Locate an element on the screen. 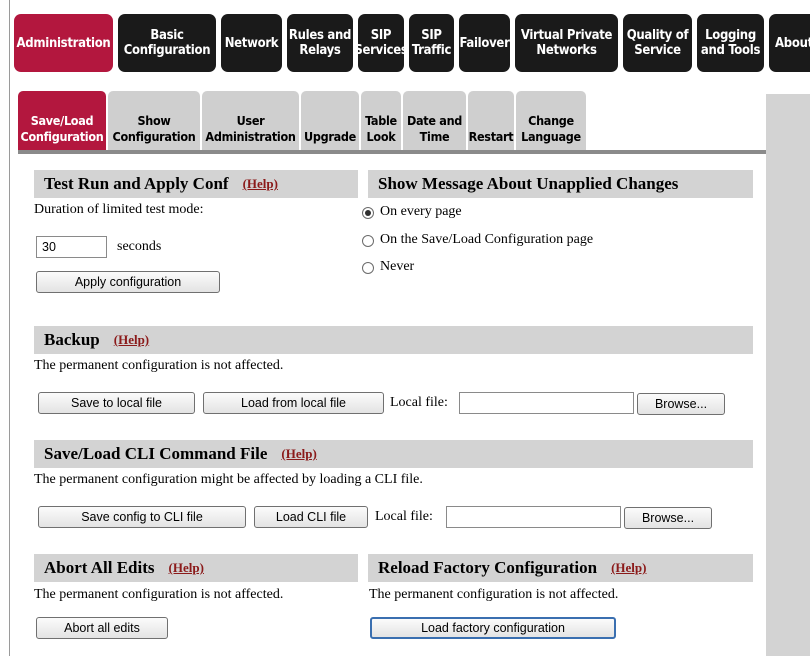 The width and height of the screenshot is (810, 656). subtab-table-look: Table Look is located at coordinates (381, 120).